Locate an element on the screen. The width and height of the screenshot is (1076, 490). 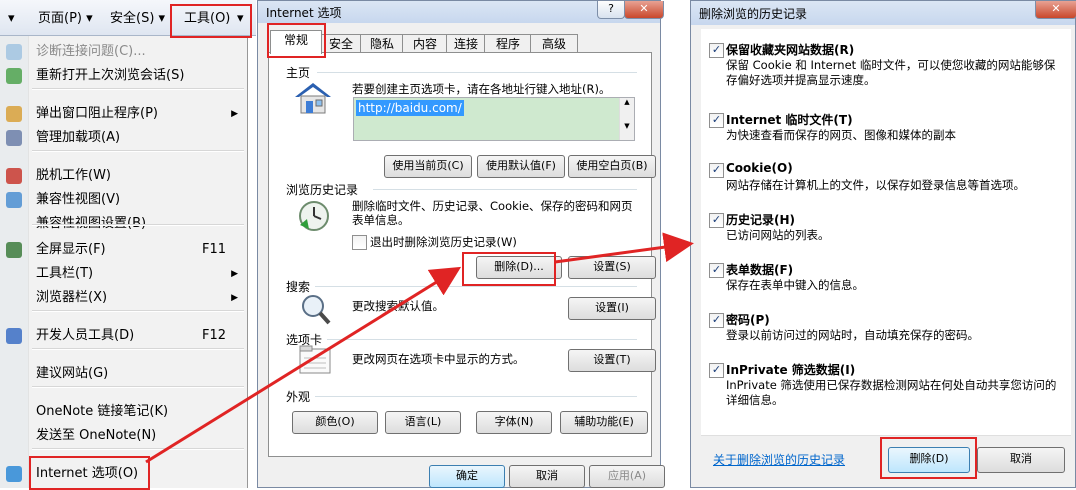
dialog-title: 删除浏览的历史记录 is located at coordinates (753, 14).